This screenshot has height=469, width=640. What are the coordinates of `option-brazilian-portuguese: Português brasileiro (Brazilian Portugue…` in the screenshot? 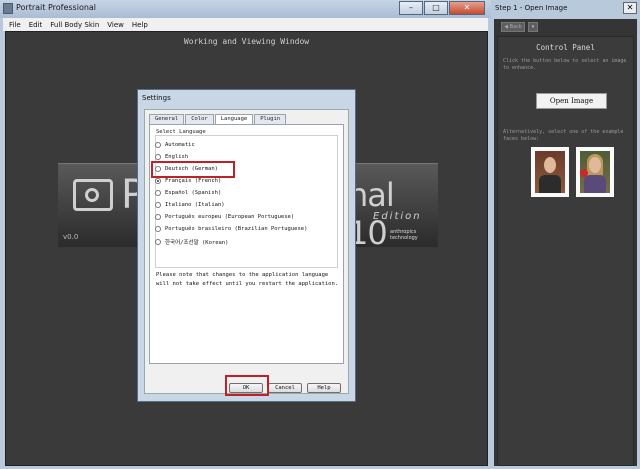 It's located at (231, 229).